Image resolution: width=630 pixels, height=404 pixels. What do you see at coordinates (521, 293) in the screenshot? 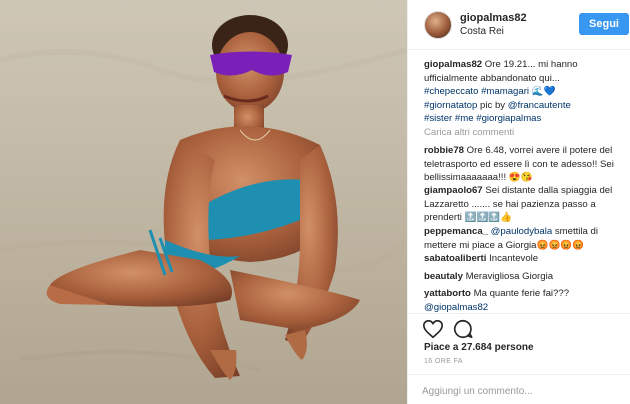
I see `comment-text: Ma quante ferie fai???` at bounding box center [521, 293].